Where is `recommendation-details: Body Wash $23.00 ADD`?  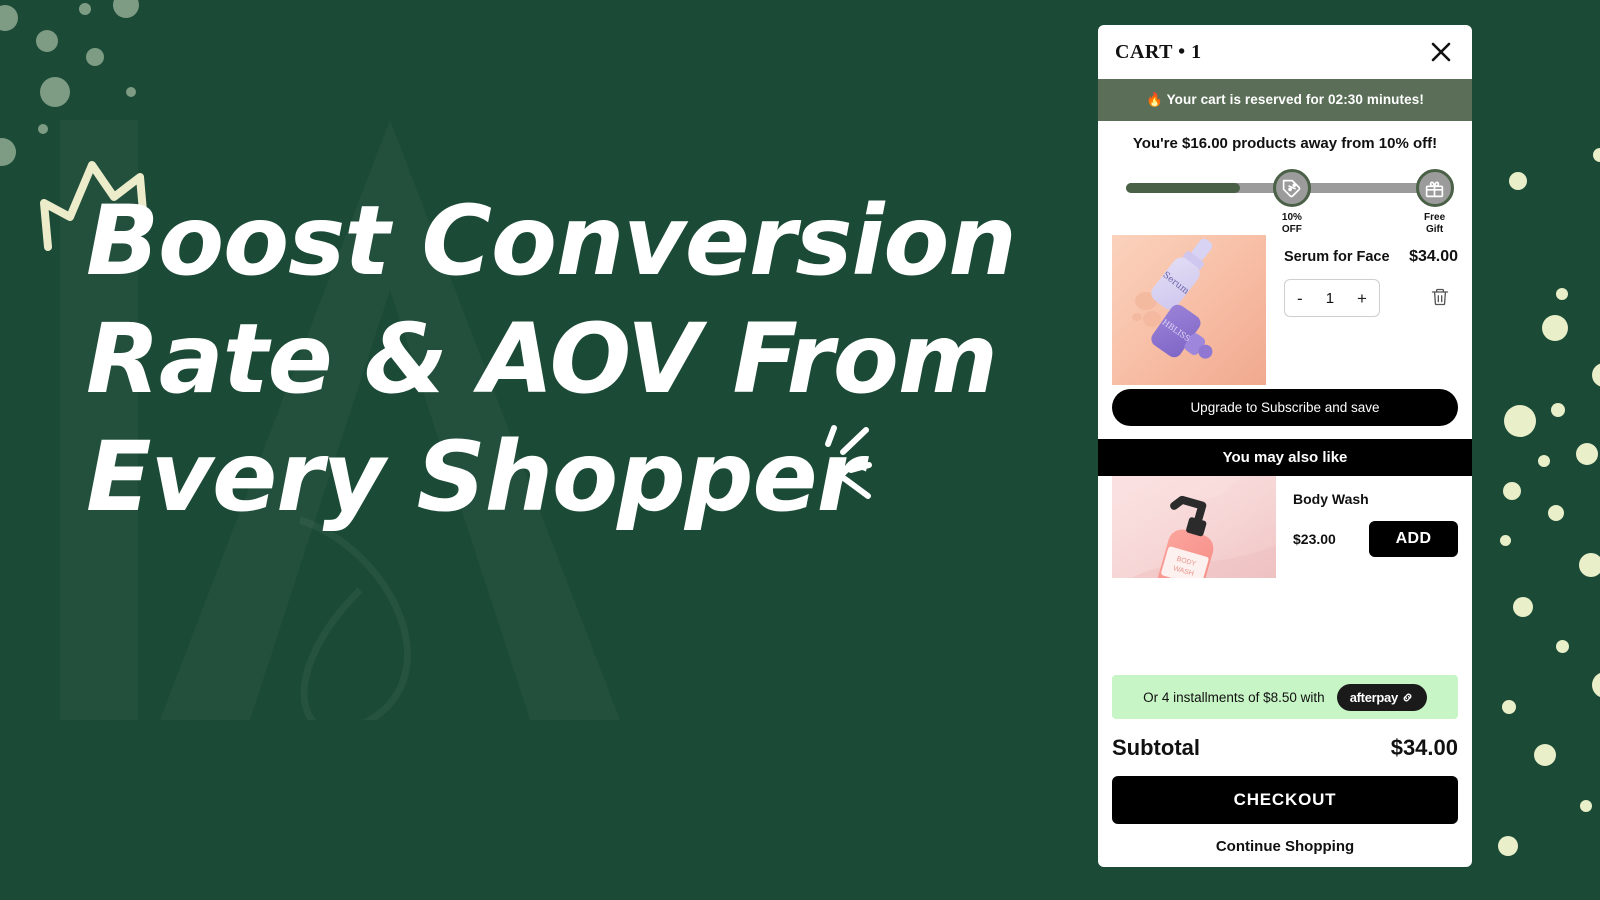
recommendation-details: Body Wash $23.00 ADD is located at coordinates (1374, 527).